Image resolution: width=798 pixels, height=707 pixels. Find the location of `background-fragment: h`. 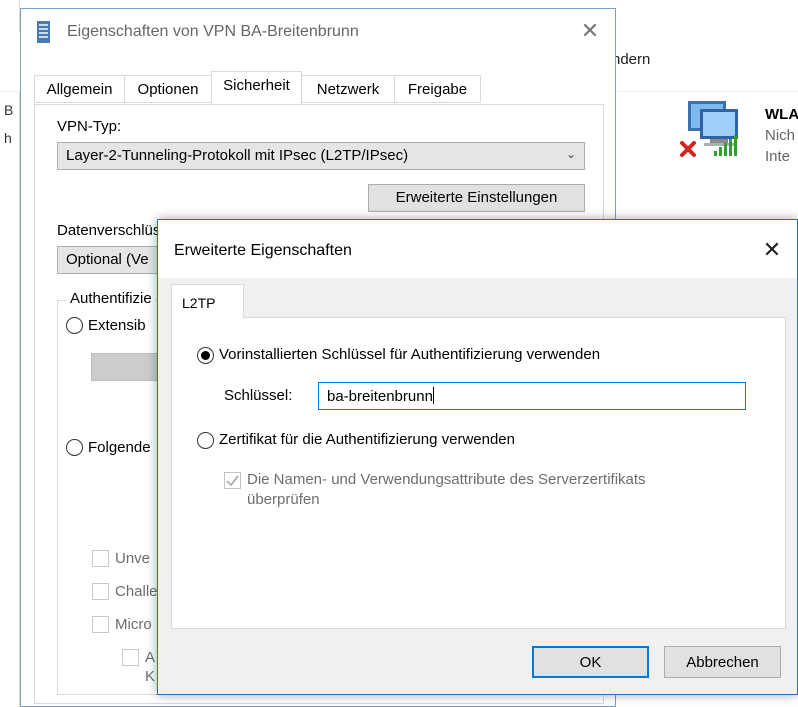

background-fragment: h is located at coordinates (8, 138).